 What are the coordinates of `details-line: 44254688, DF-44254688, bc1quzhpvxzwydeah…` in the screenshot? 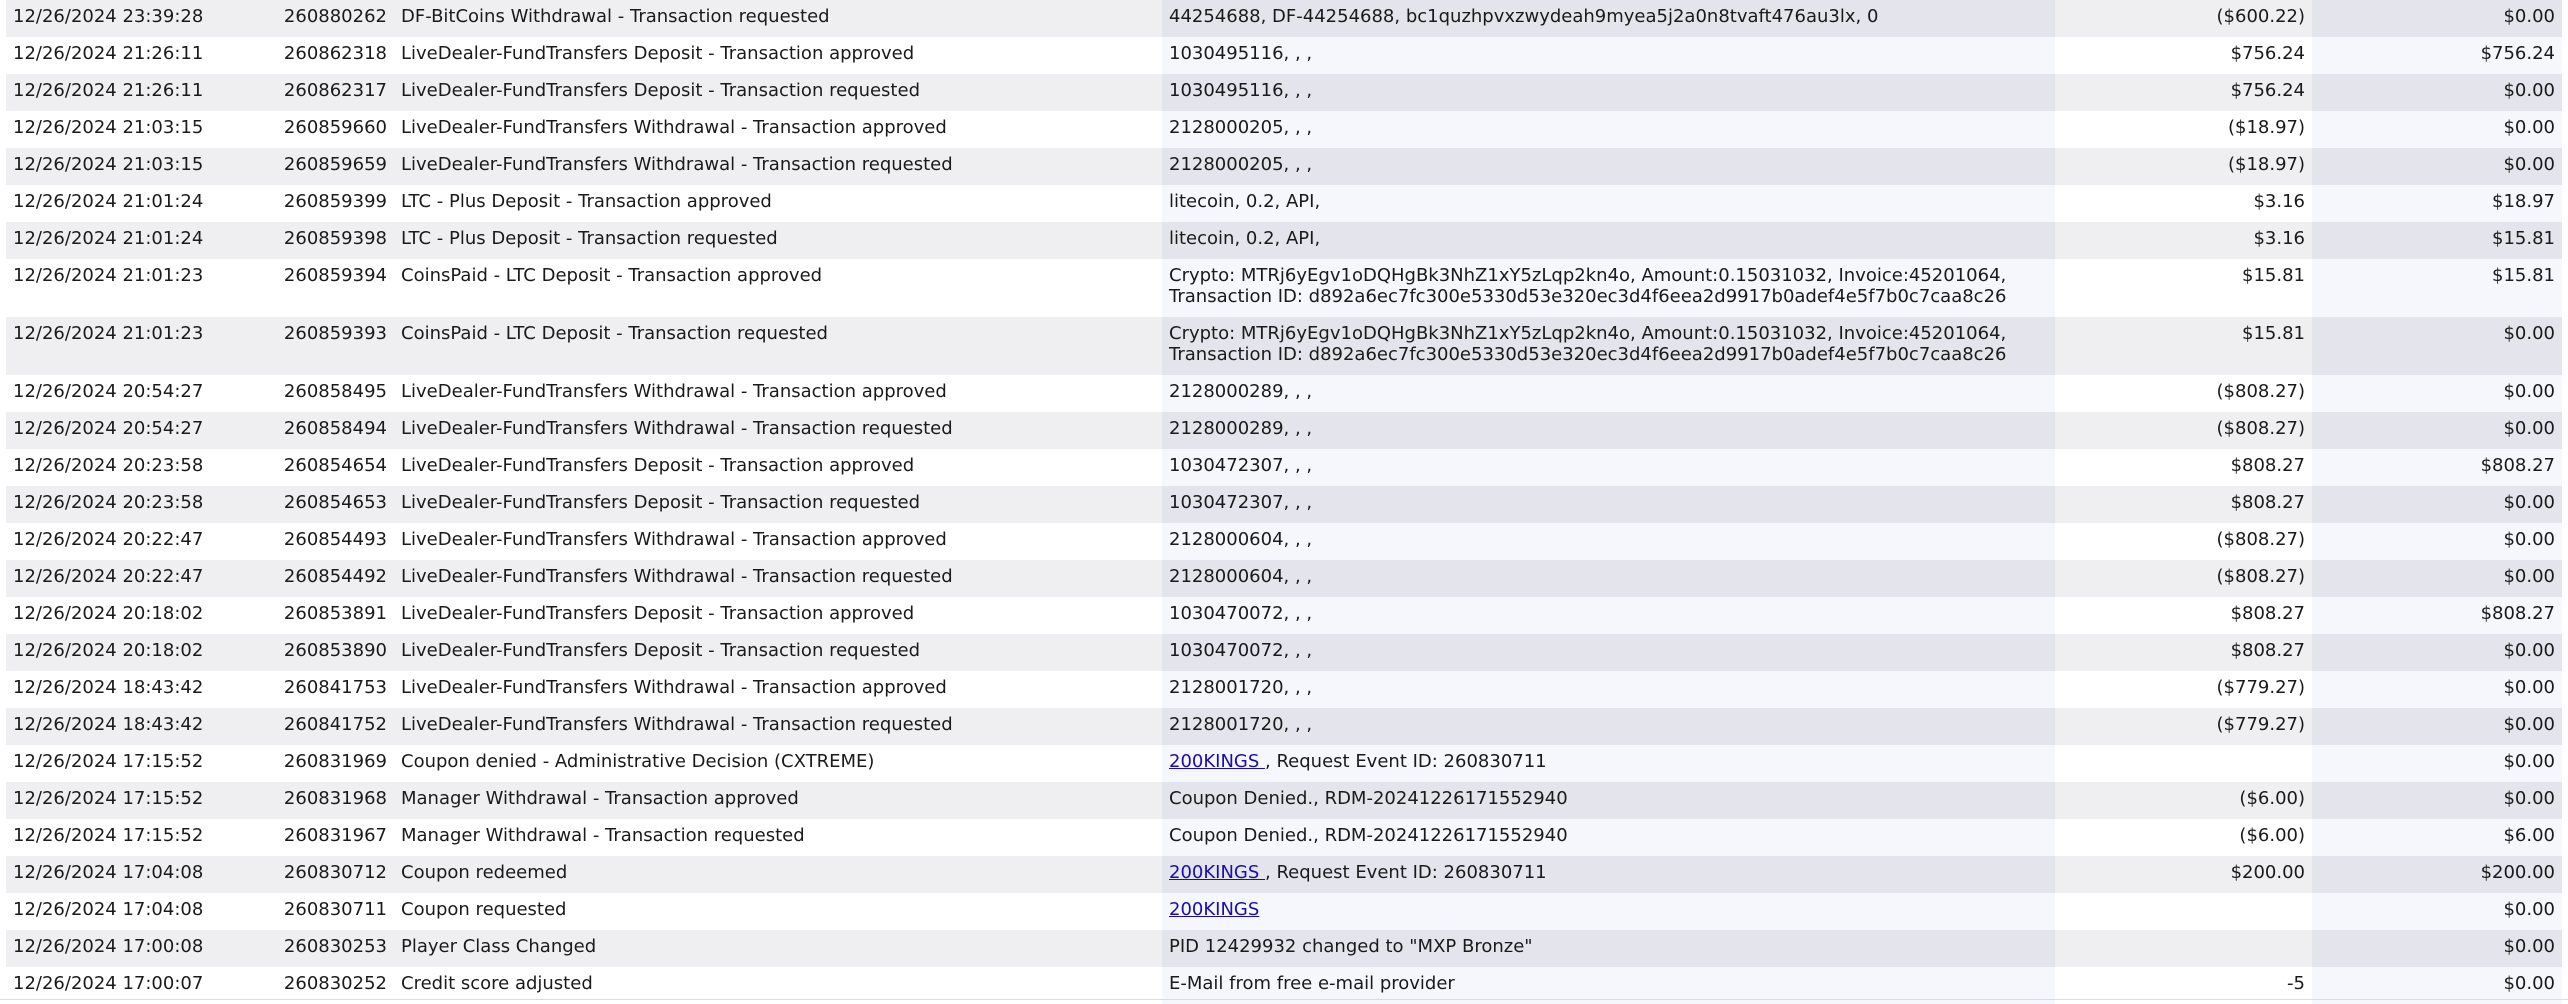 It's located at (1608, 16).